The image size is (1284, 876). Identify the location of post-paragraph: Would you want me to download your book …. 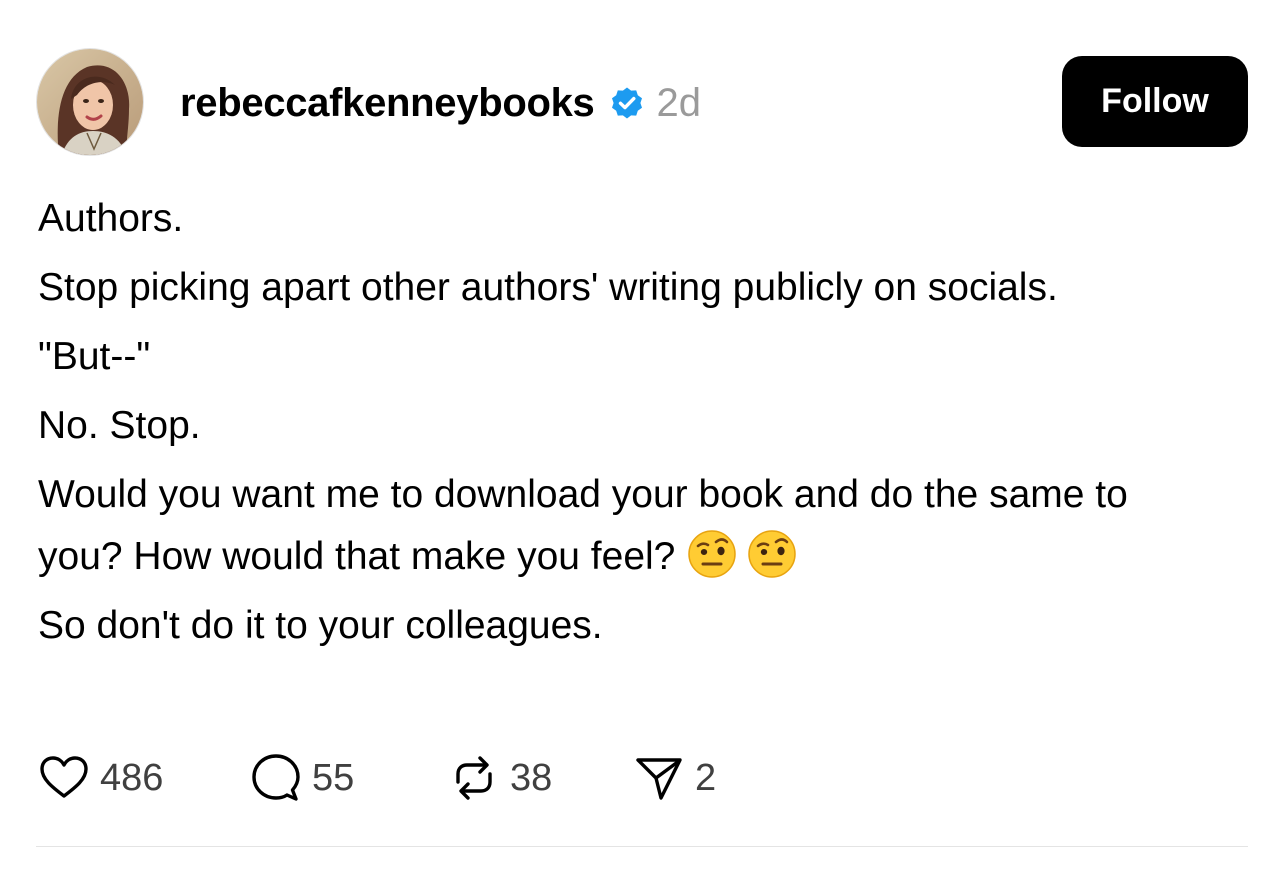
(583, 525).